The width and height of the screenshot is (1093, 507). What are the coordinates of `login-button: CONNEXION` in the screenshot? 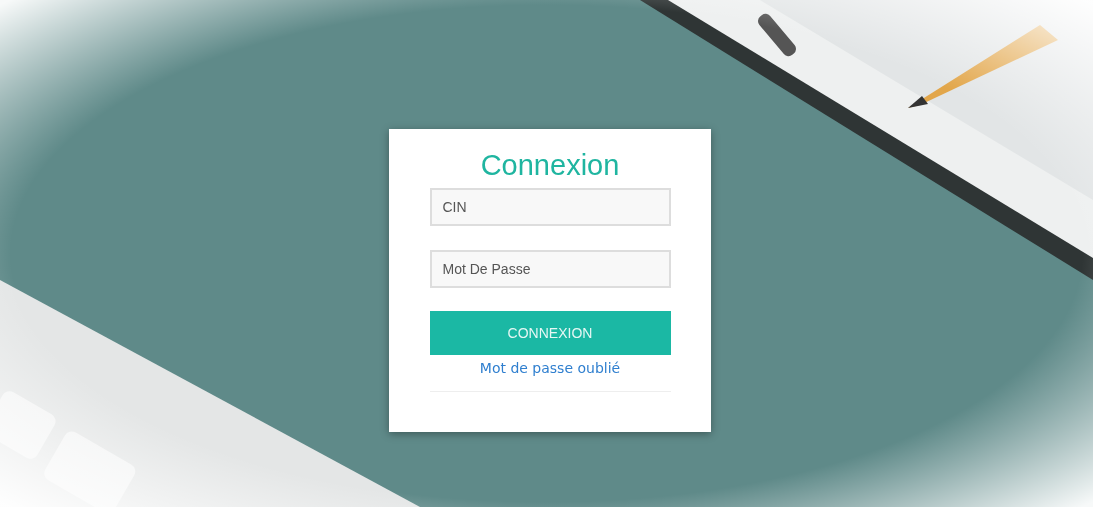 It's located at (550, 333).